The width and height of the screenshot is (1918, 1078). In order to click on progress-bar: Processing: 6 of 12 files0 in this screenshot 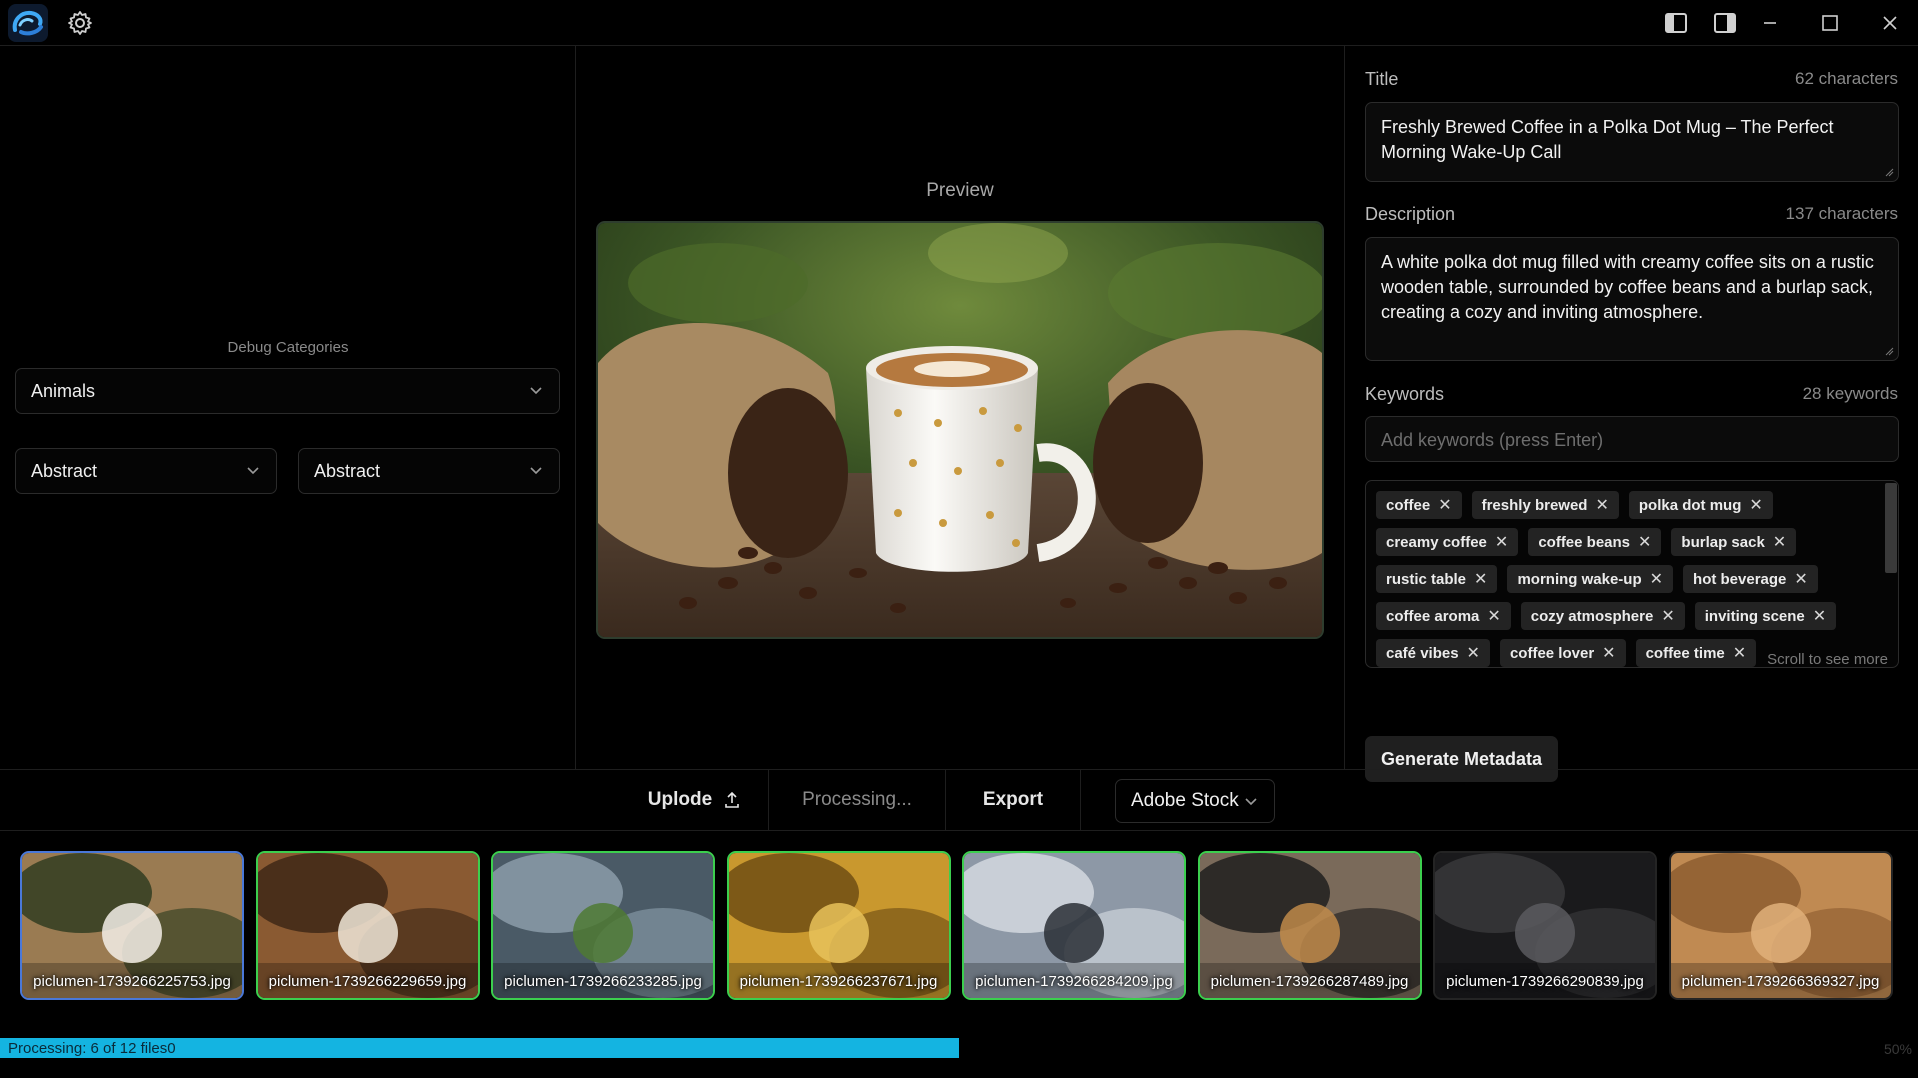, I will do `click(959, 1048)`.